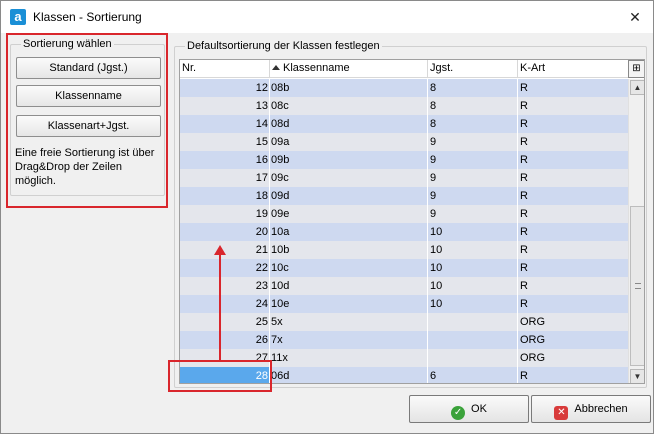  Describe the element at coordinates (349, 178) in the screenshot. I see `cell-klassenname: 09c` at that location.